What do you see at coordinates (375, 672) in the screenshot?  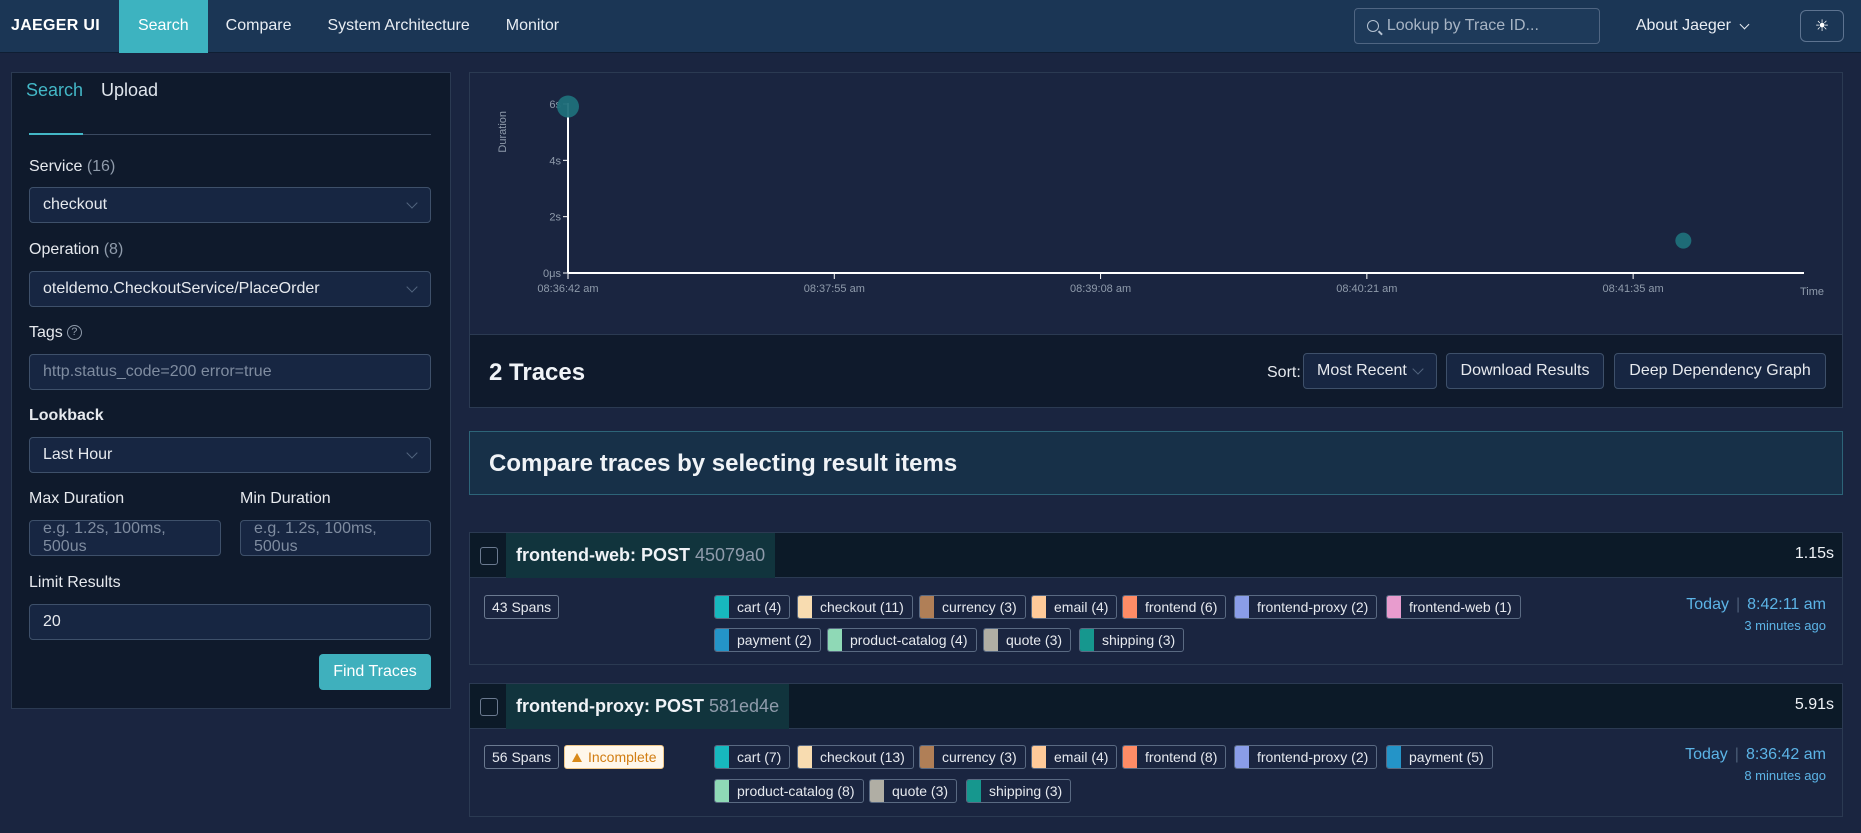 I see `find-traces-button: Find Traces` at bounding box center [375, 672].